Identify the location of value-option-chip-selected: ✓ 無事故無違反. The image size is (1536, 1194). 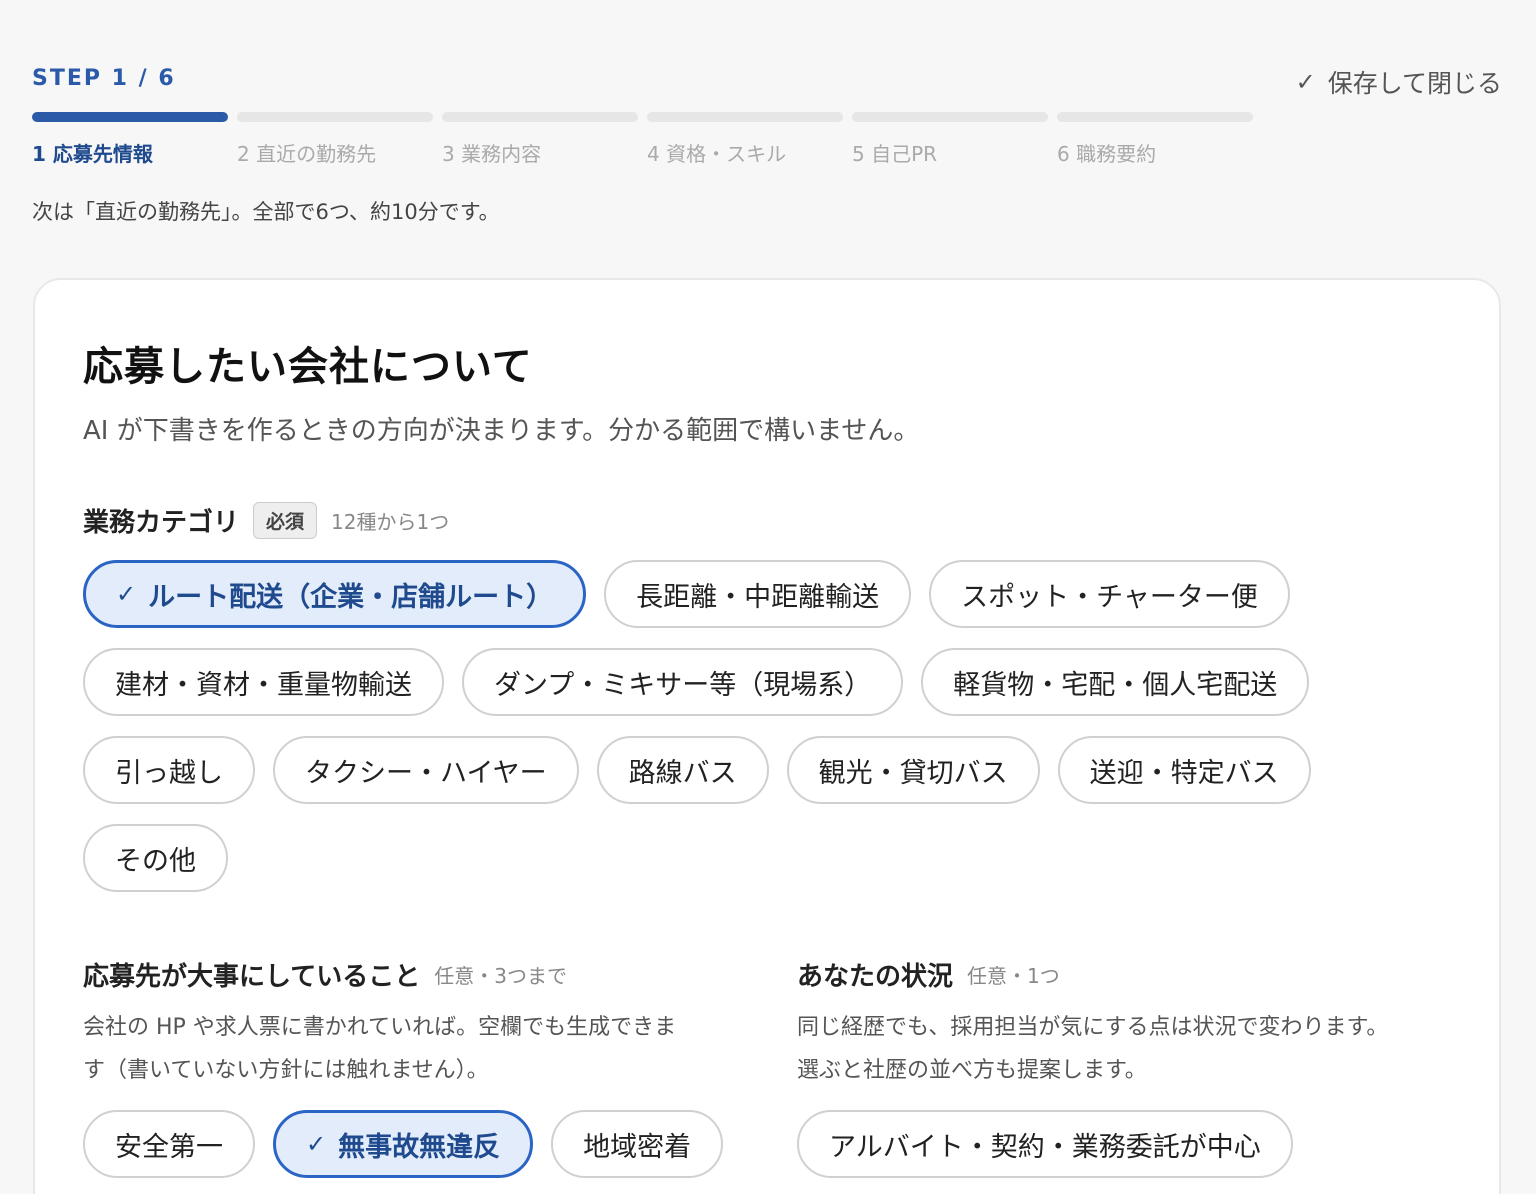
(403, 1144).